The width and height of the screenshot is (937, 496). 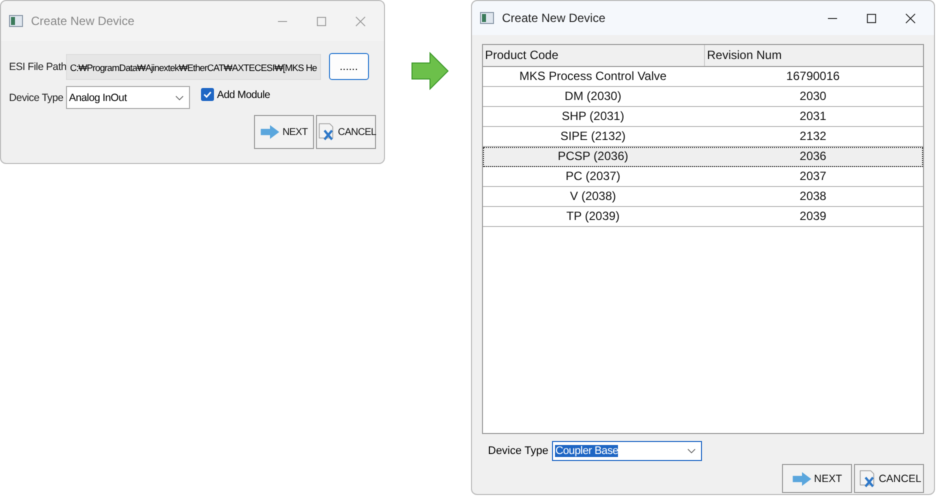 What do you see at coordinates (871, 18) in the screenshot?
I see `maximize-icon` at bounding box center [871, 18].